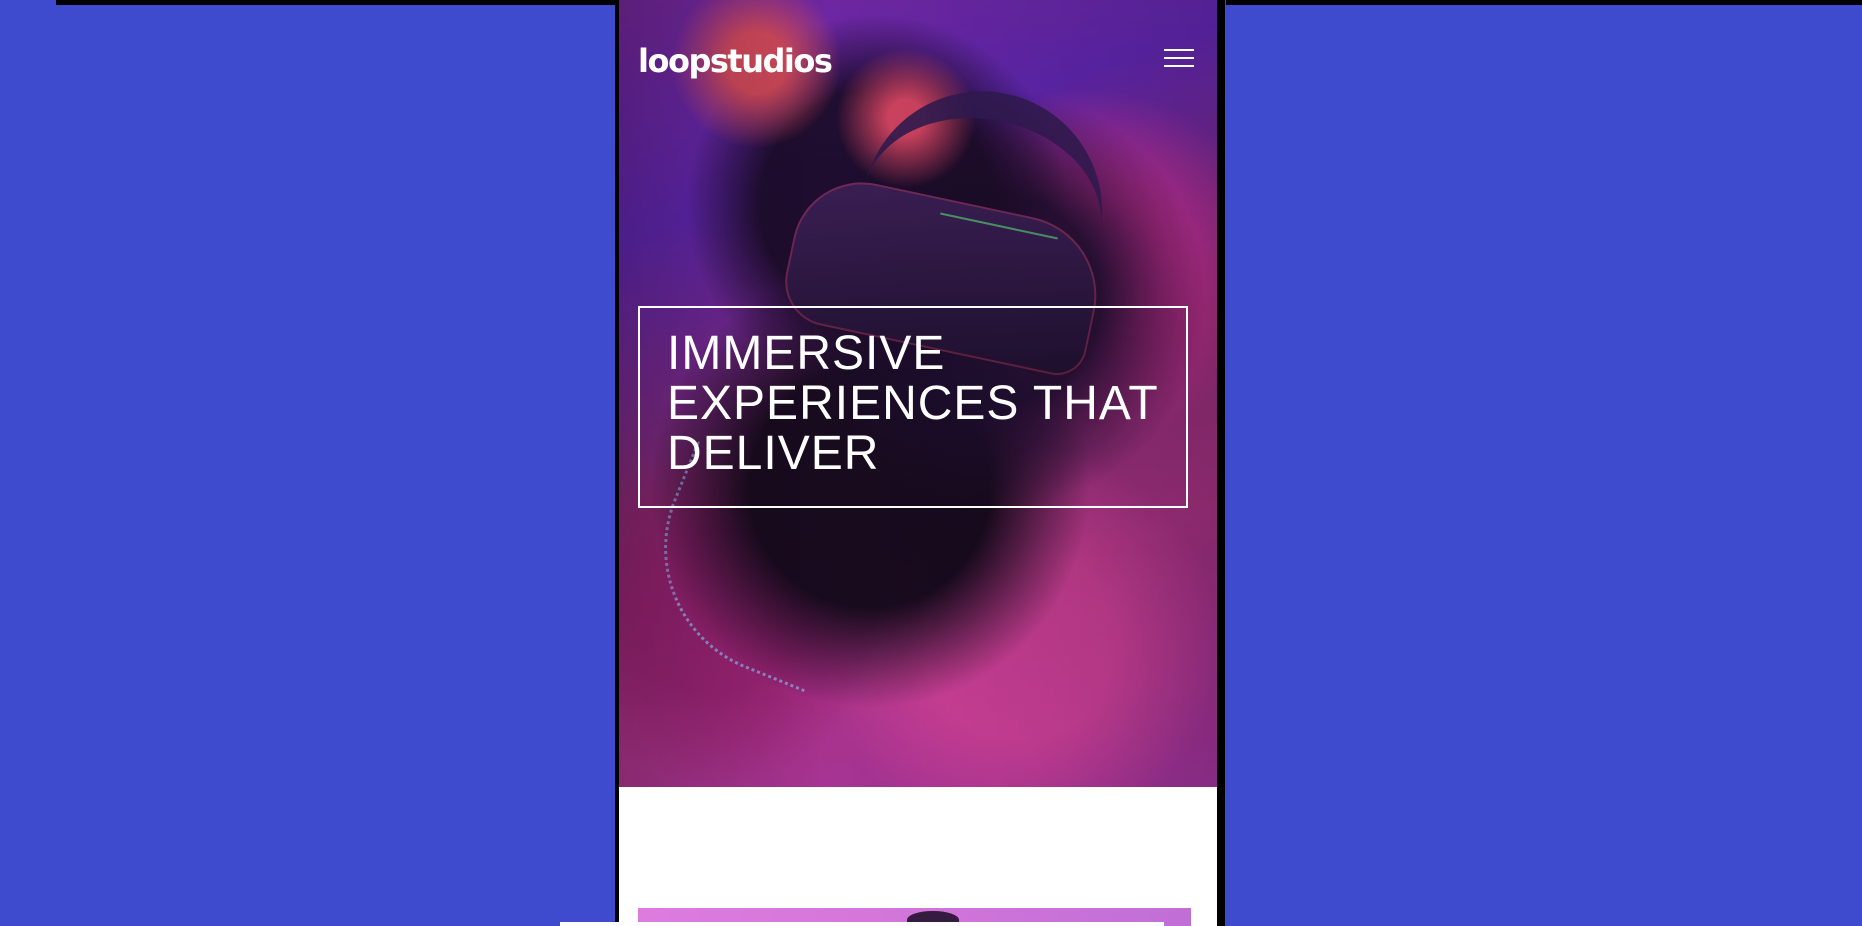  Describe the element at coordinates (337, 2) in the screenshot. I see `top-edge-bar-left` at that location.